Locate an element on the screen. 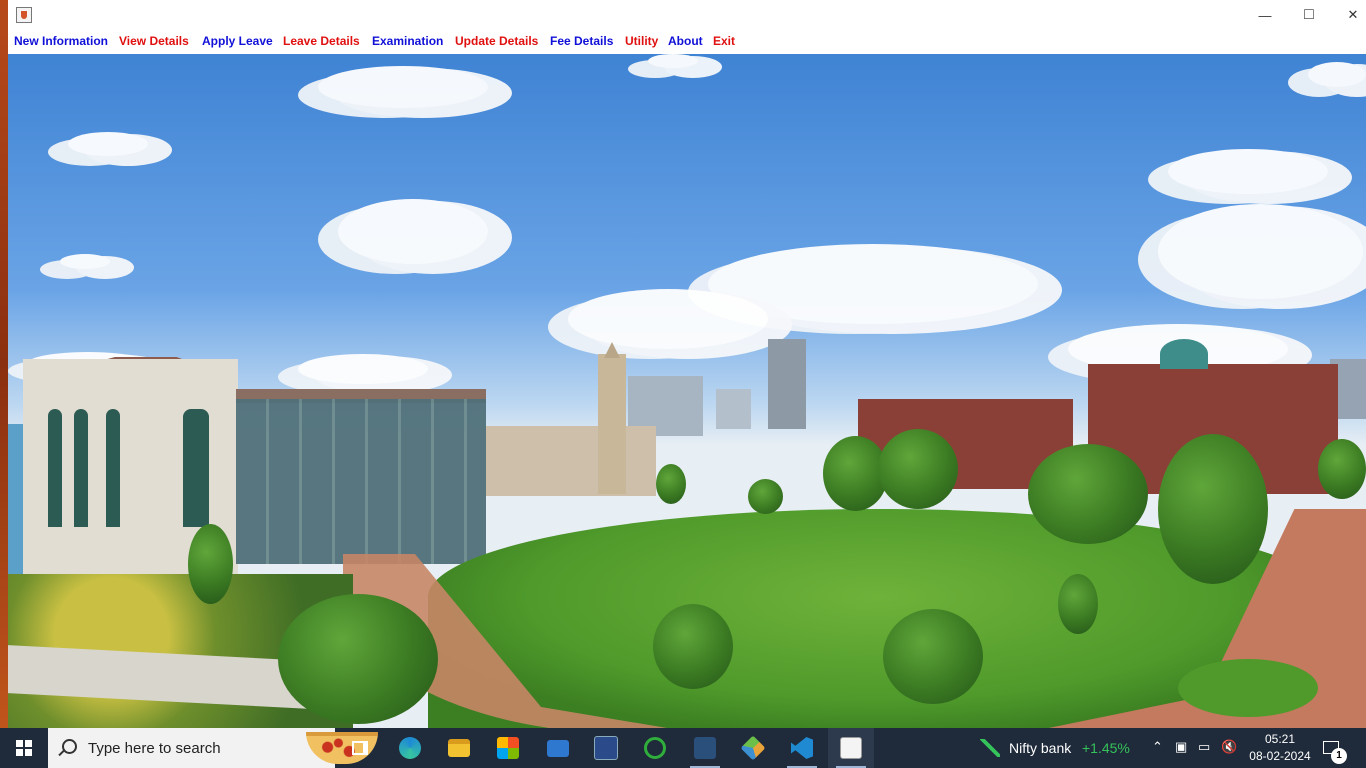  folder-icon is located at coordinates (459, 748).